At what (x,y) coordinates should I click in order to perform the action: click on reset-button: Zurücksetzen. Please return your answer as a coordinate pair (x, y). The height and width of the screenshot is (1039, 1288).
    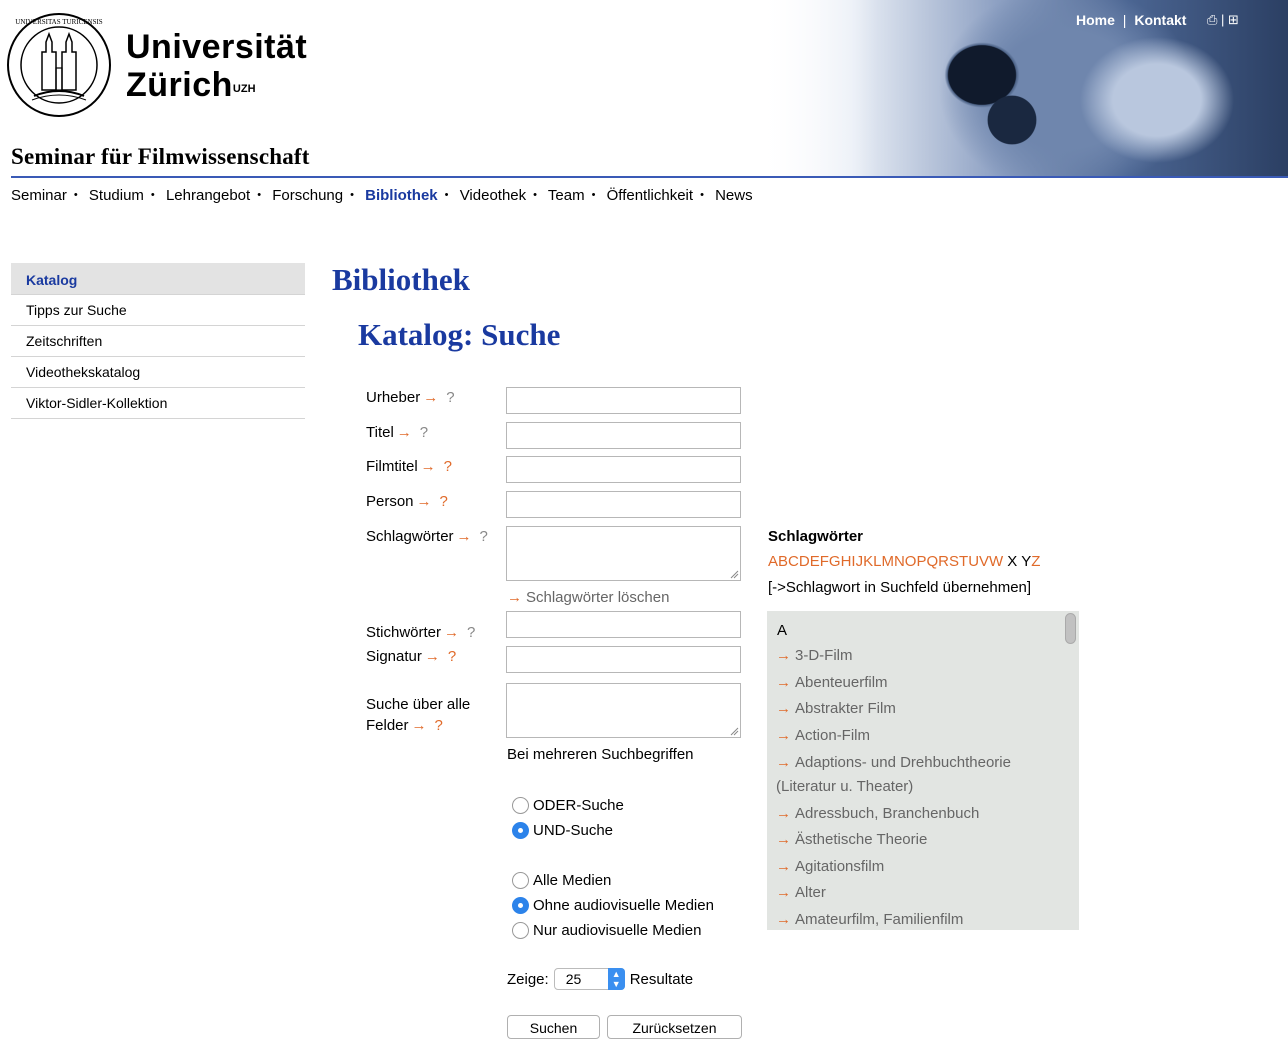
    Looking at the image, I should click on (674, 1027).